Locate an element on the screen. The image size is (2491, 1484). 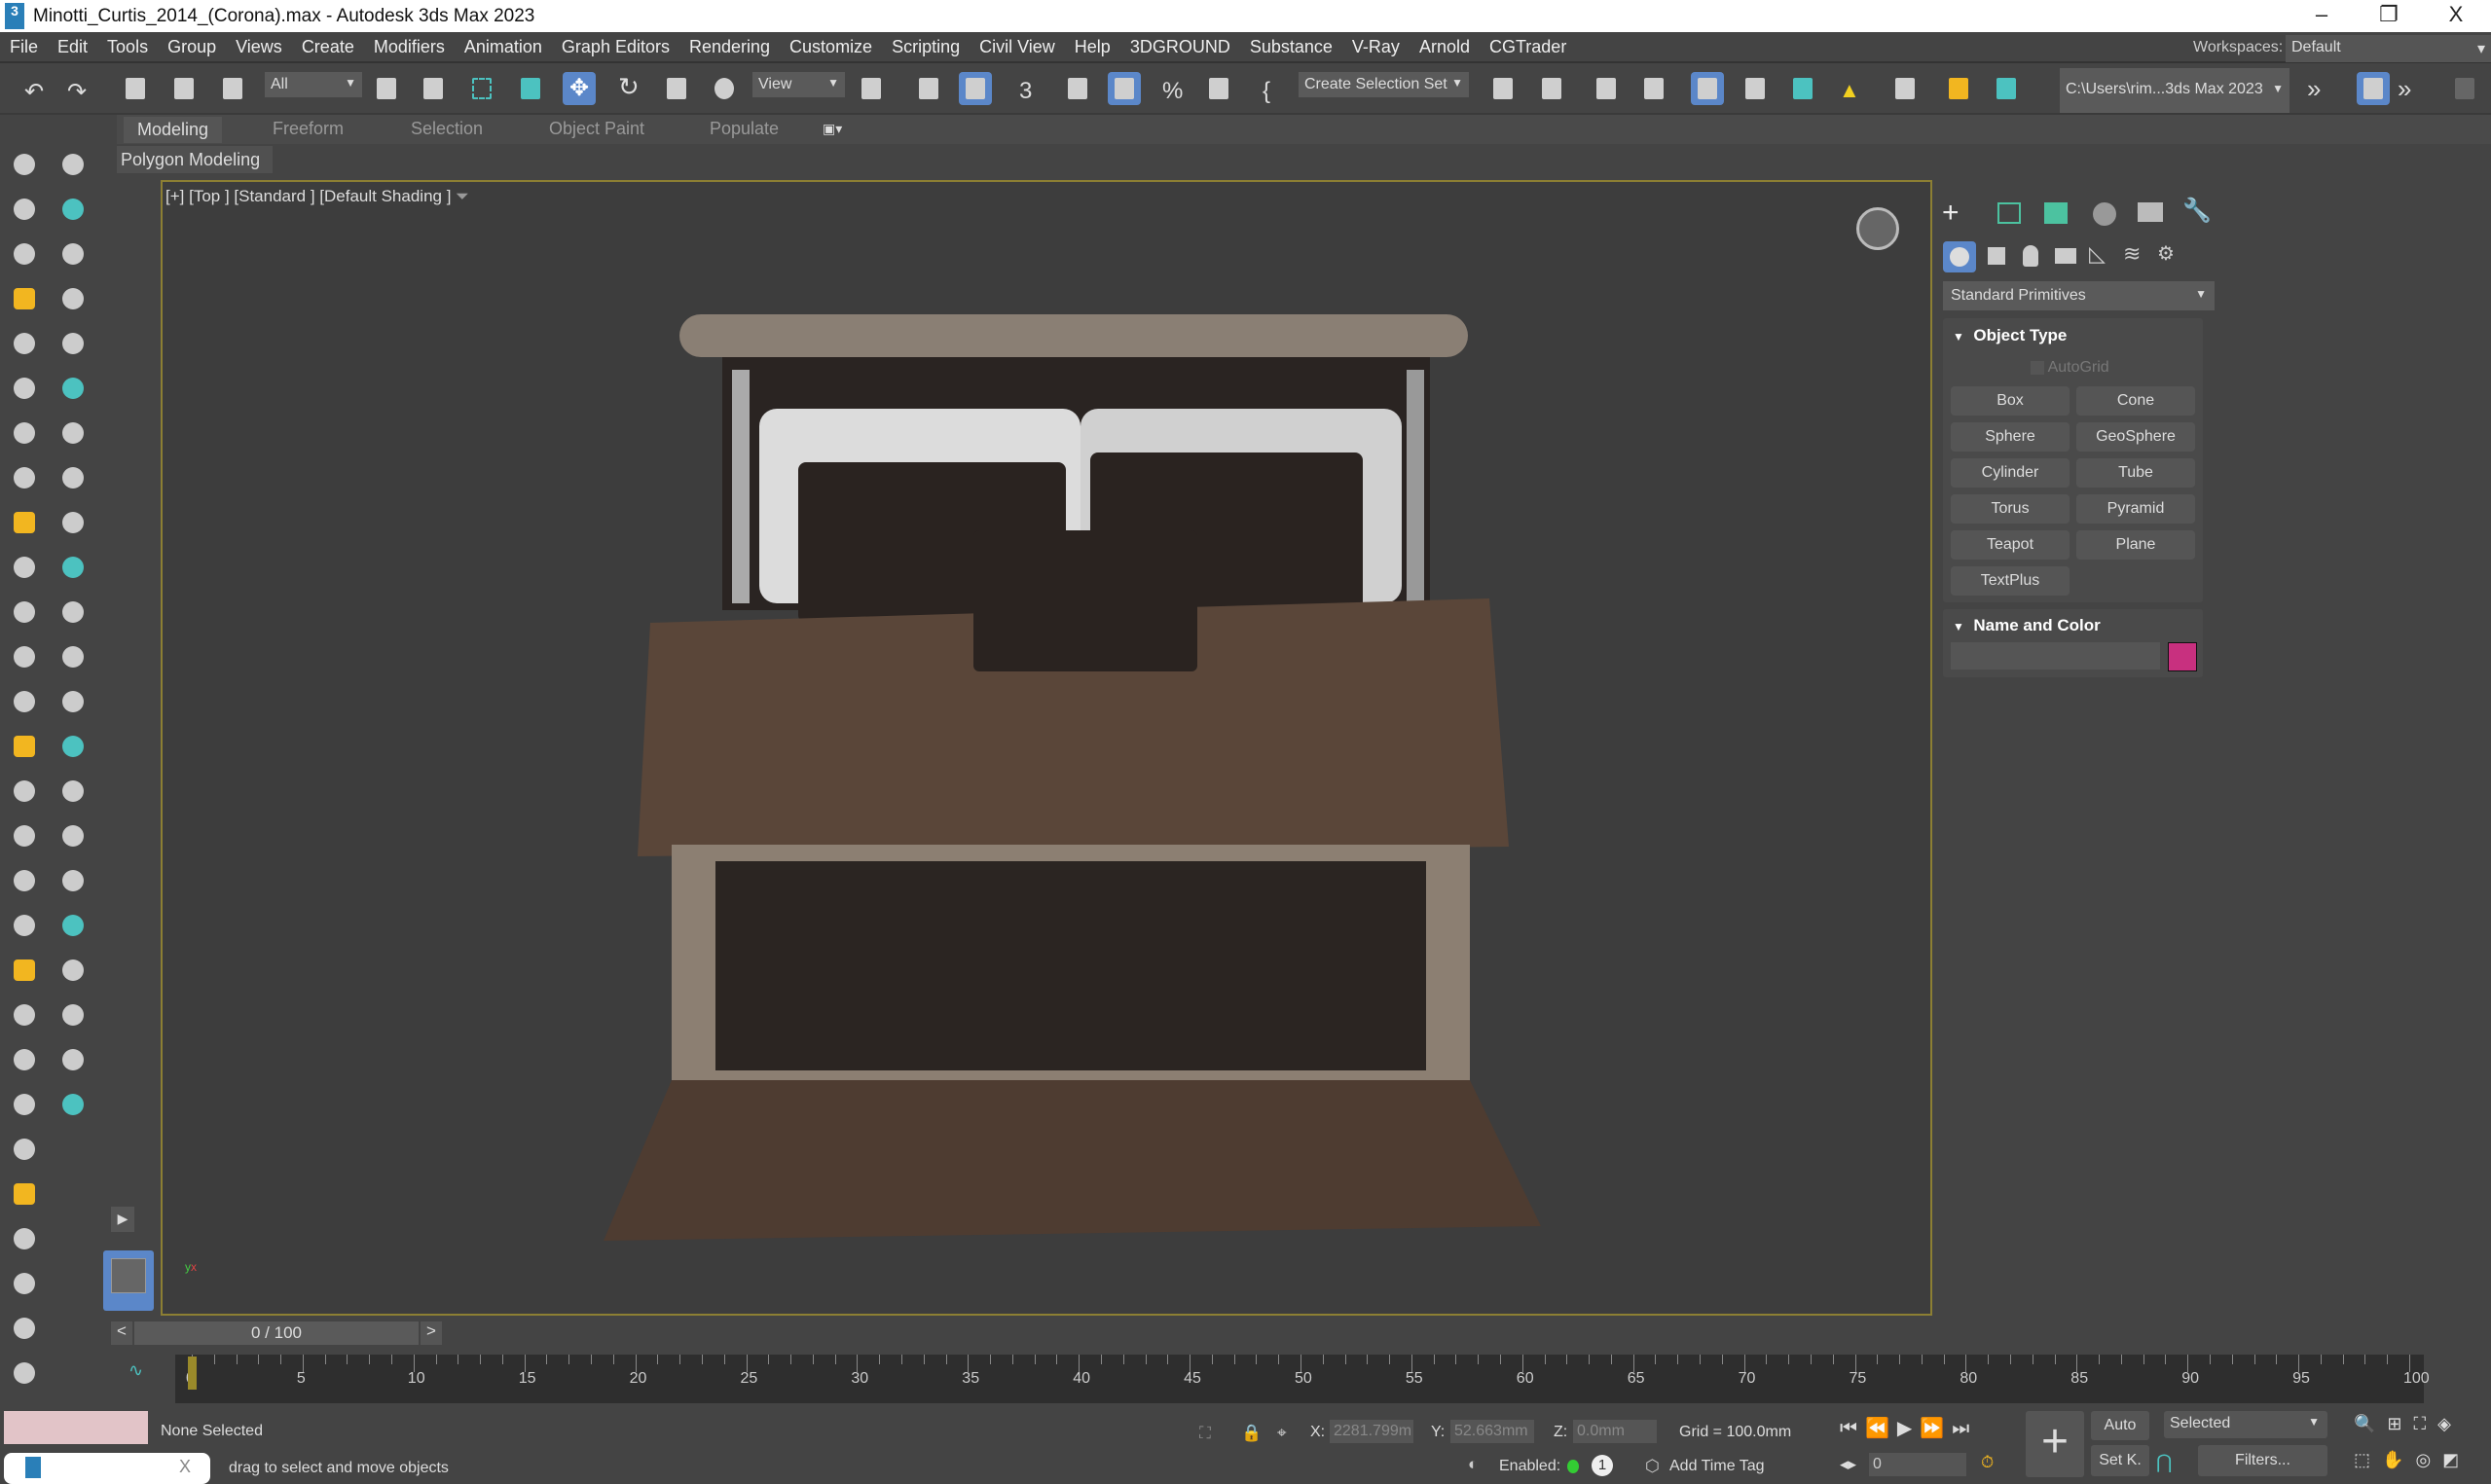
bed-runner-inner is located at coordinates (1070, 965).